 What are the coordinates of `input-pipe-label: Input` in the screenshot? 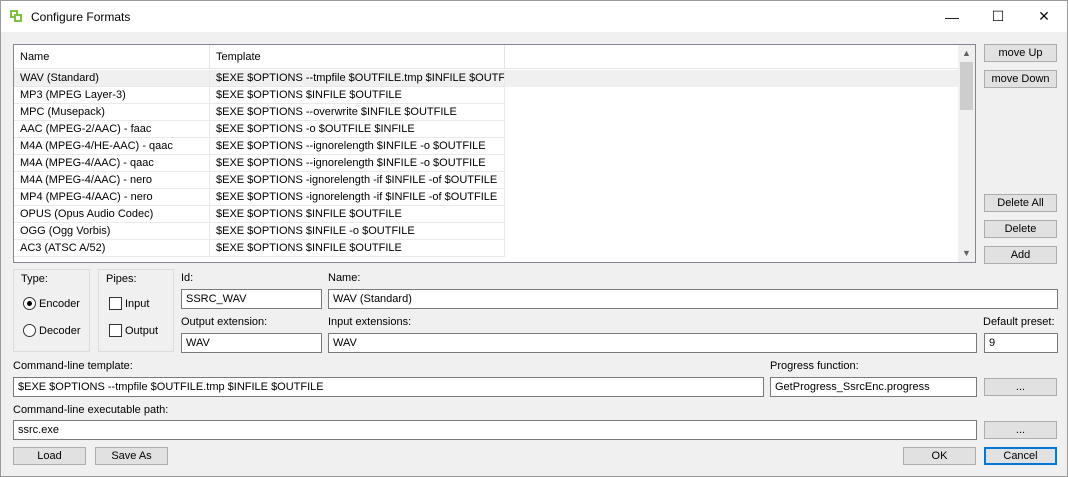 It's located at (137, 304).